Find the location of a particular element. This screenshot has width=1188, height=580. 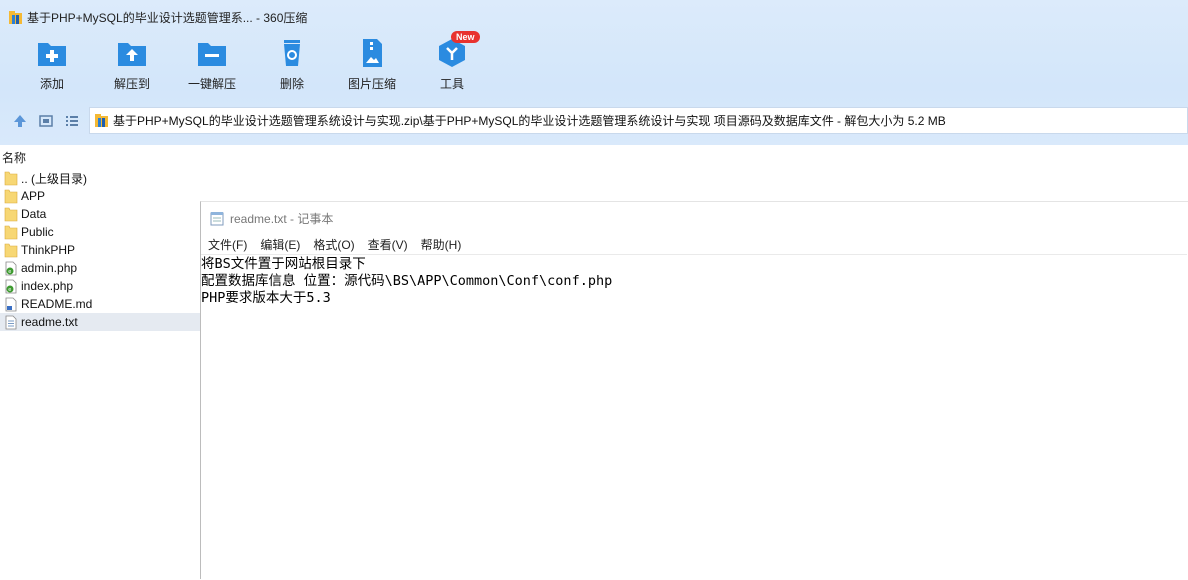

list-view-icon is located at coordinates (72, 121).